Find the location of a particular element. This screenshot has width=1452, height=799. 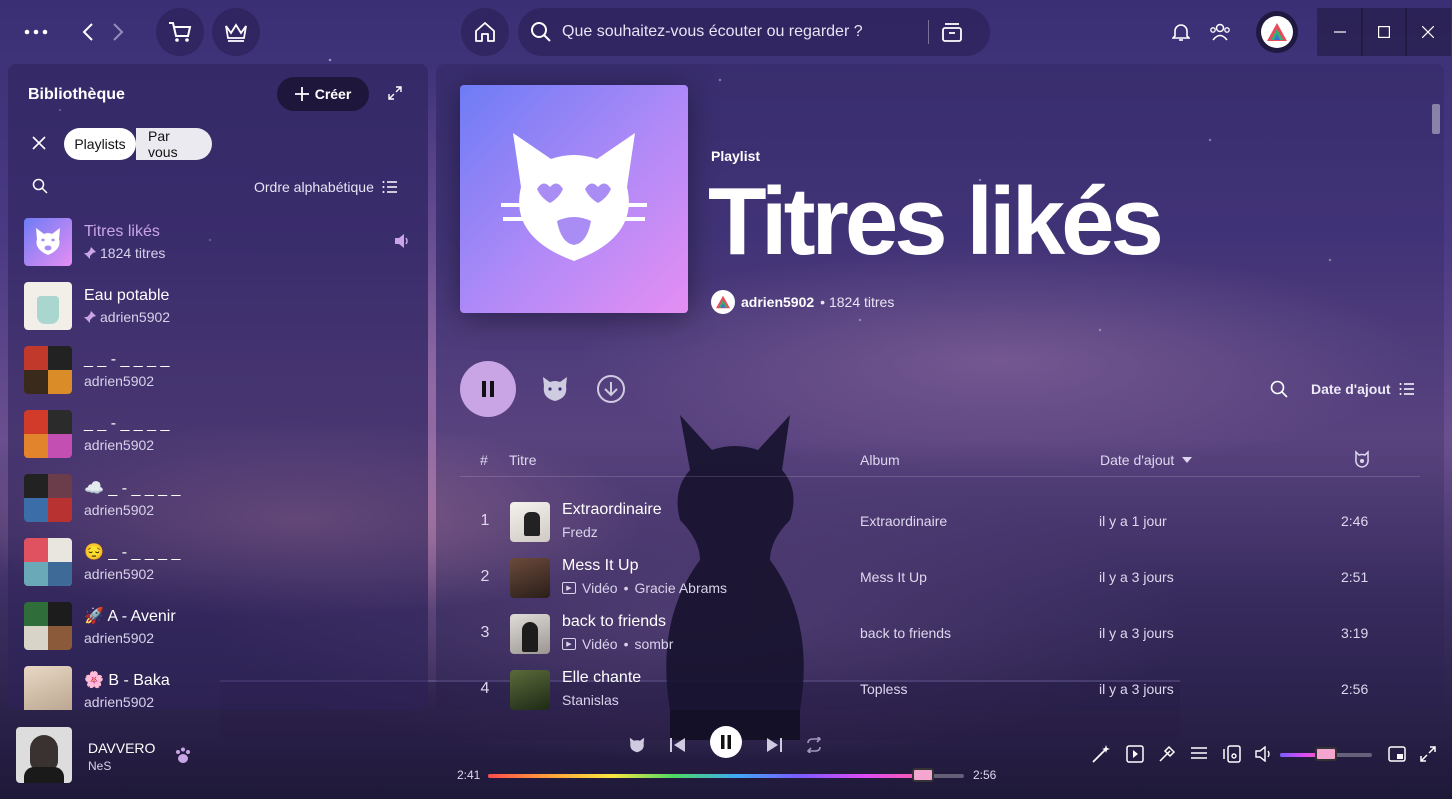

library-item: Eau potable adrien5902 is located at coordinates (219, 306).